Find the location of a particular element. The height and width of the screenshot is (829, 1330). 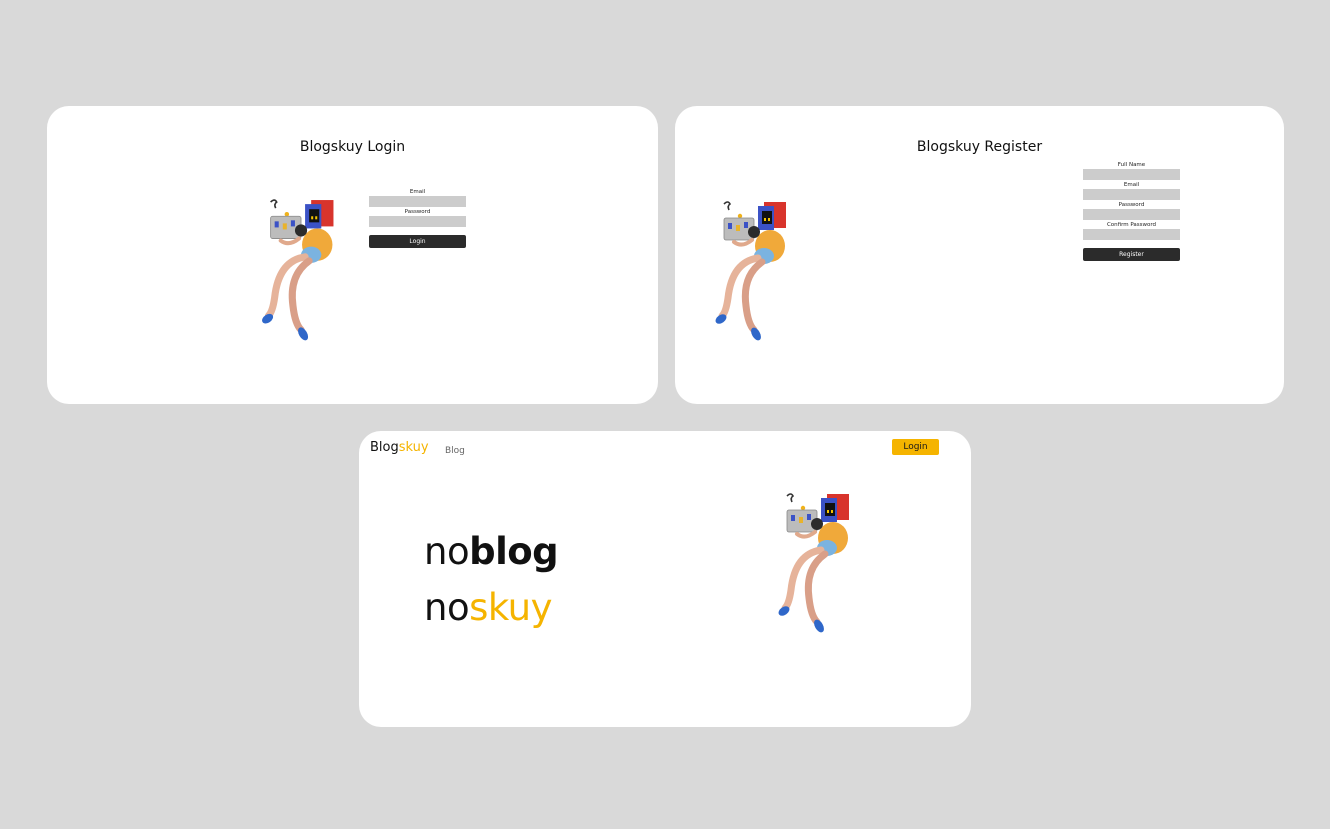

hero-line-1: noblog is located at coordinates (491, 552).